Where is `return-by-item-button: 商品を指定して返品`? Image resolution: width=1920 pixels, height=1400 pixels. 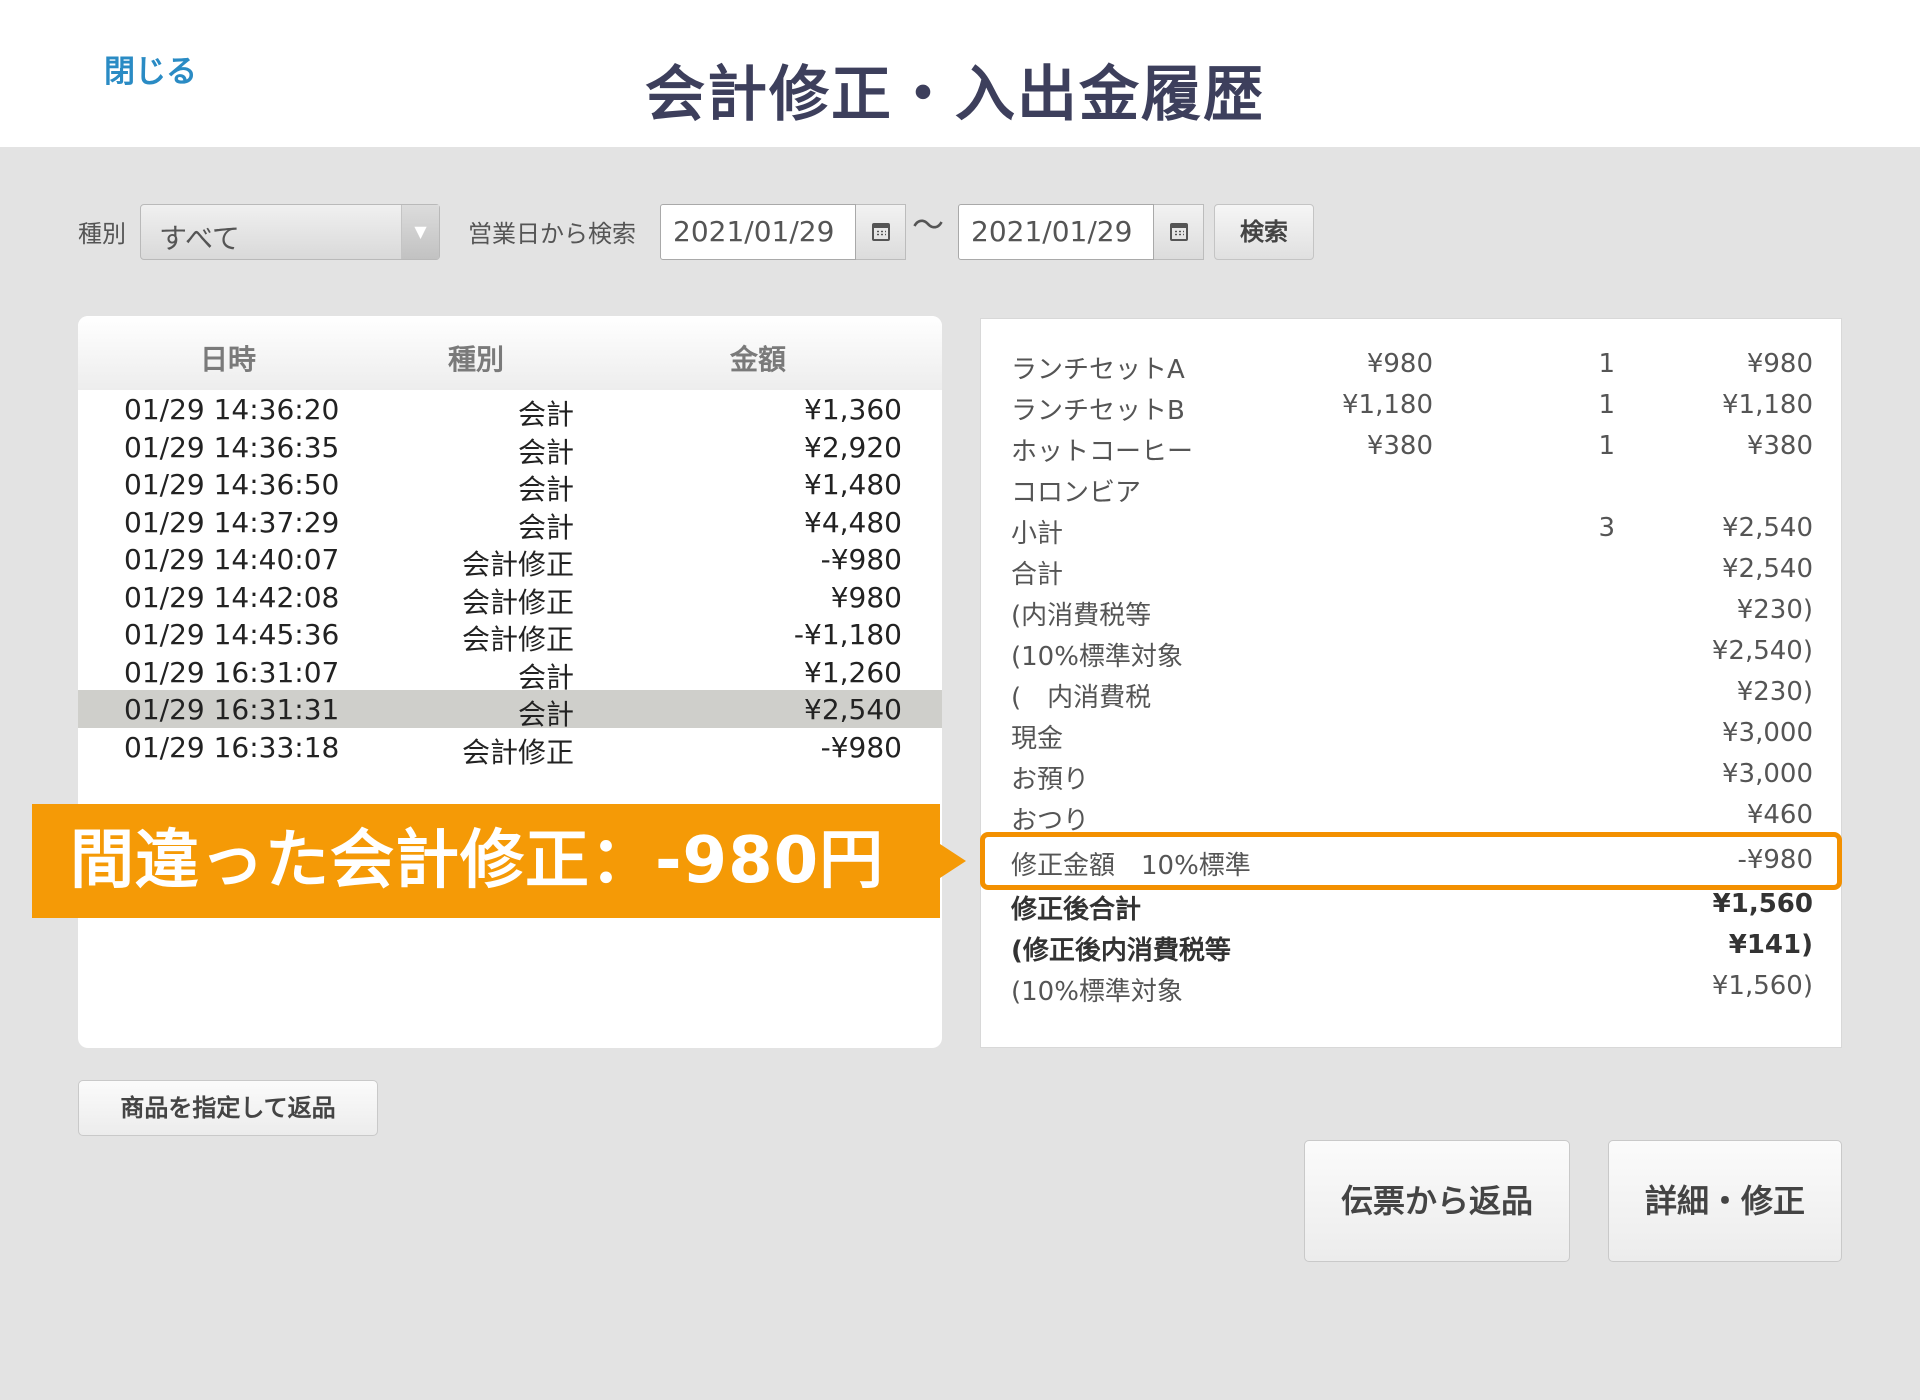 return-by-item-button: 商品を指定して返品 is located at coordinates (228, 1108).